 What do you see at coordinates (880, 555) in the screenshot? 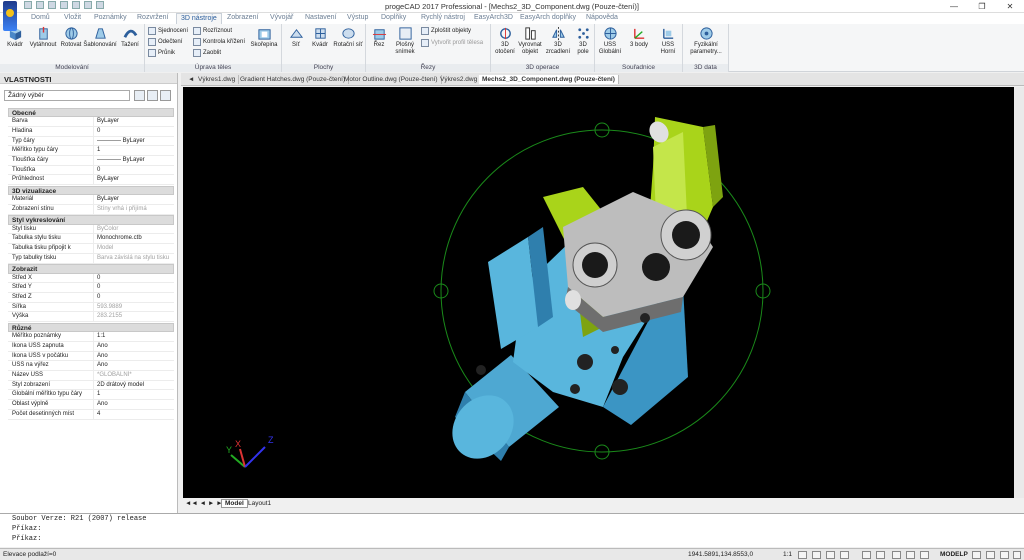
I see `otrack-toggle-icon` at bounding box center [880, 555].